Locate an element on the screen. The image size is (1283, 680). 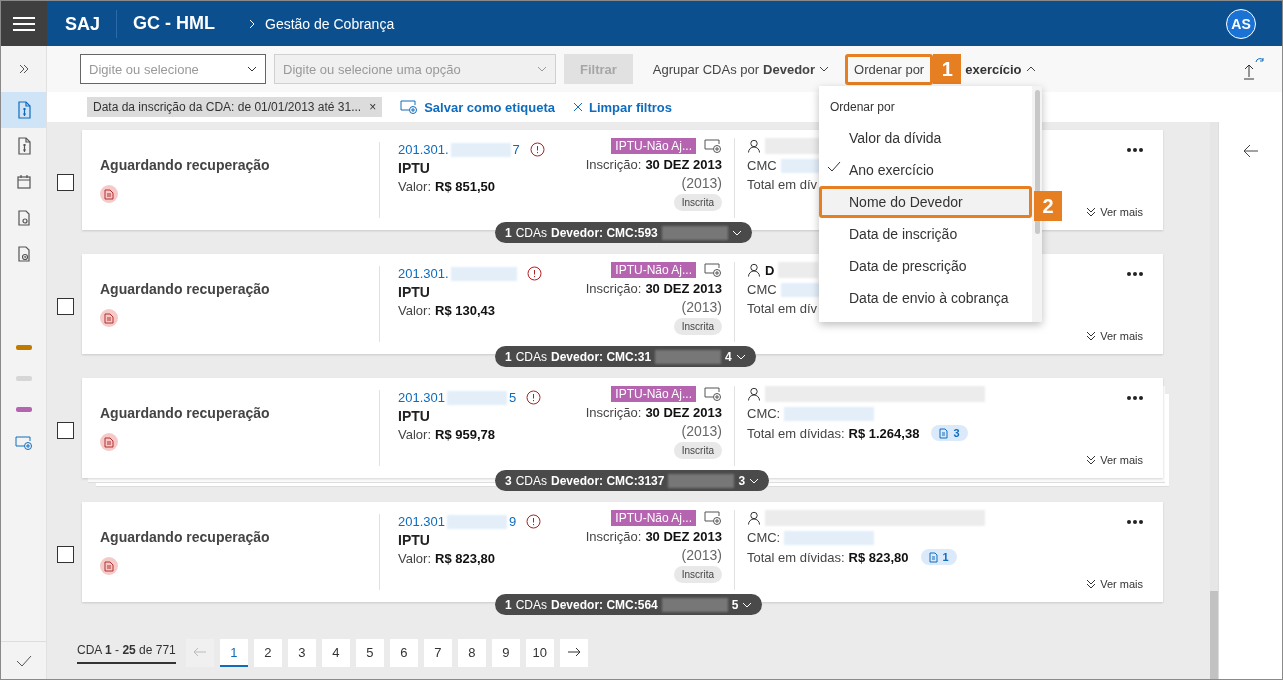
group-by-dropdown: Agrupar CDAs por Devedor is located at coordinates (741, 69).